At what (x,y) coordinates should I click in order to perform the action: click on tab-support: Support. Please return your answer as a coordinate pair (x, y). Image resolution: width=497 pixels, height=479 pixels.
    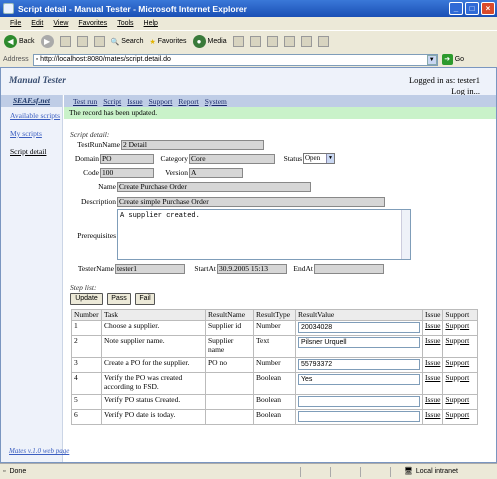
    Looking at the image, I should click on (161, 101).